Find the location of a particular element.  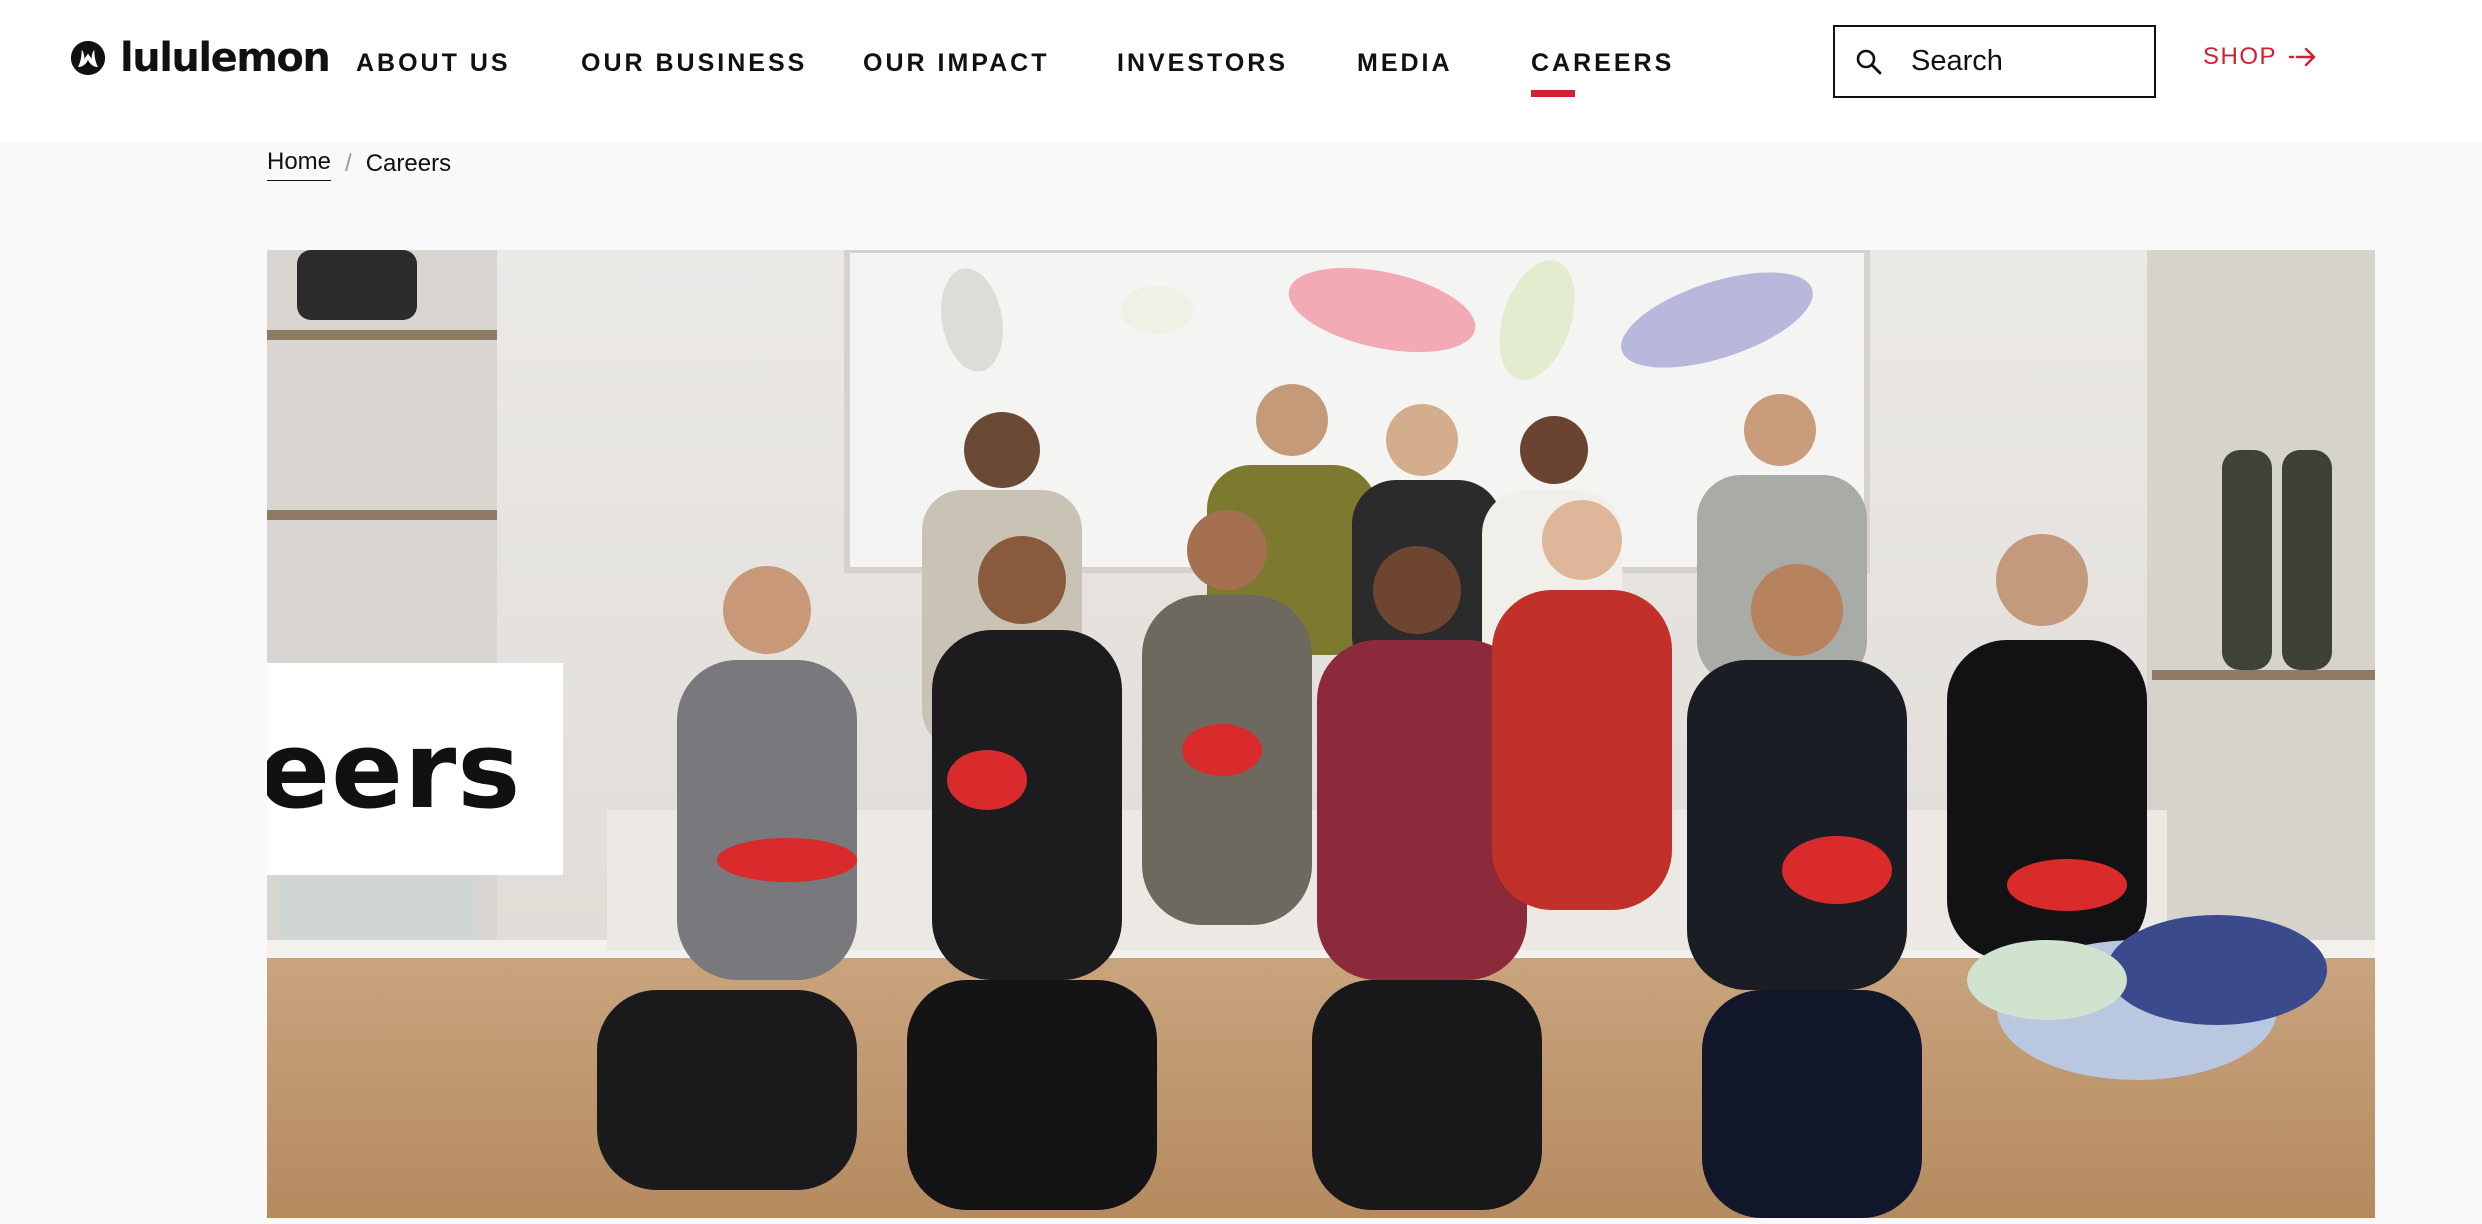

search-field is located at coordinates (1994, 61).